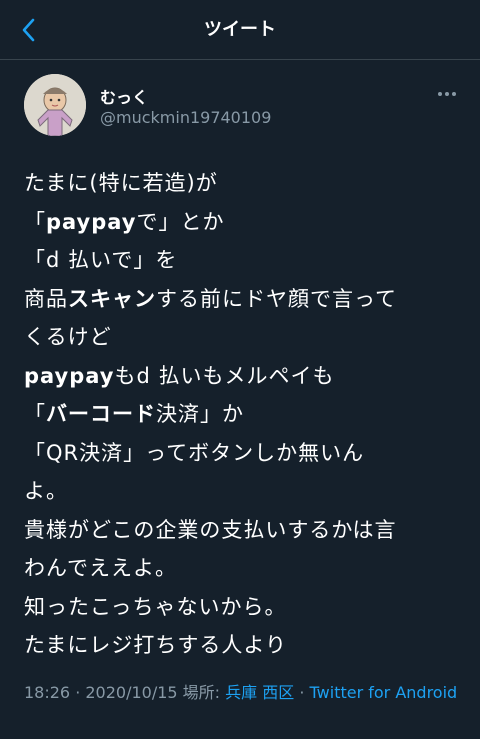 This screenshot has height=739, width=480. I want to click on more-dots-icon, so click(447, 94).